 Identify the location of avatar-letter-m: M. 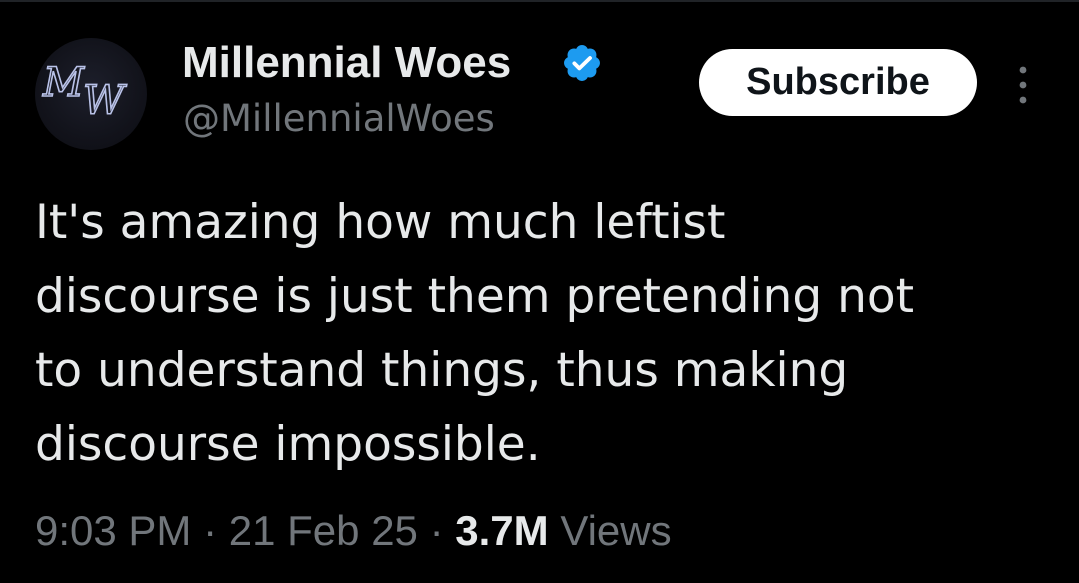
(63, 83).